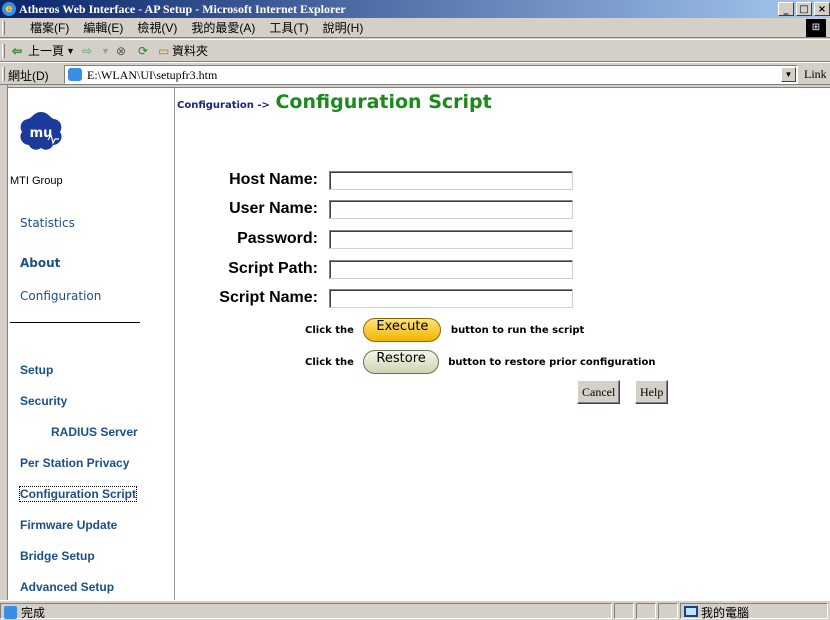 Image resolution: width=830 pixels, height=620 pixels. Describe the element at coordinates (277, 238) in the screenshot. I see `password-label: Password:` at that location.